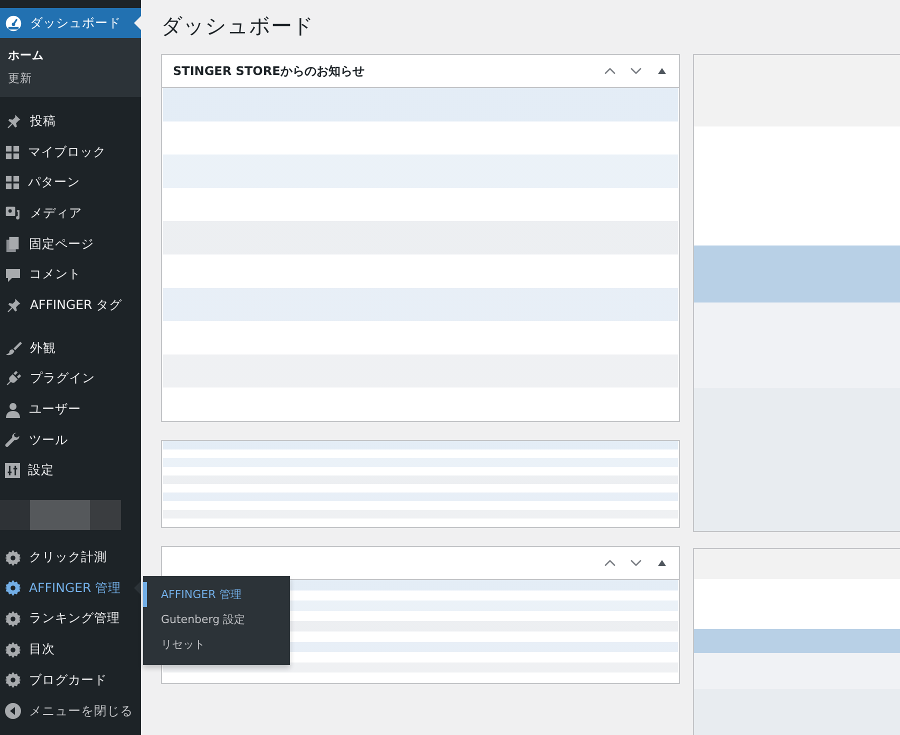 This screenshot has height=735, width=900. What do you see at coordinates (70, 213) in the screenshot?
I see `menu-item: メディア` at bounding box center [70, 213].